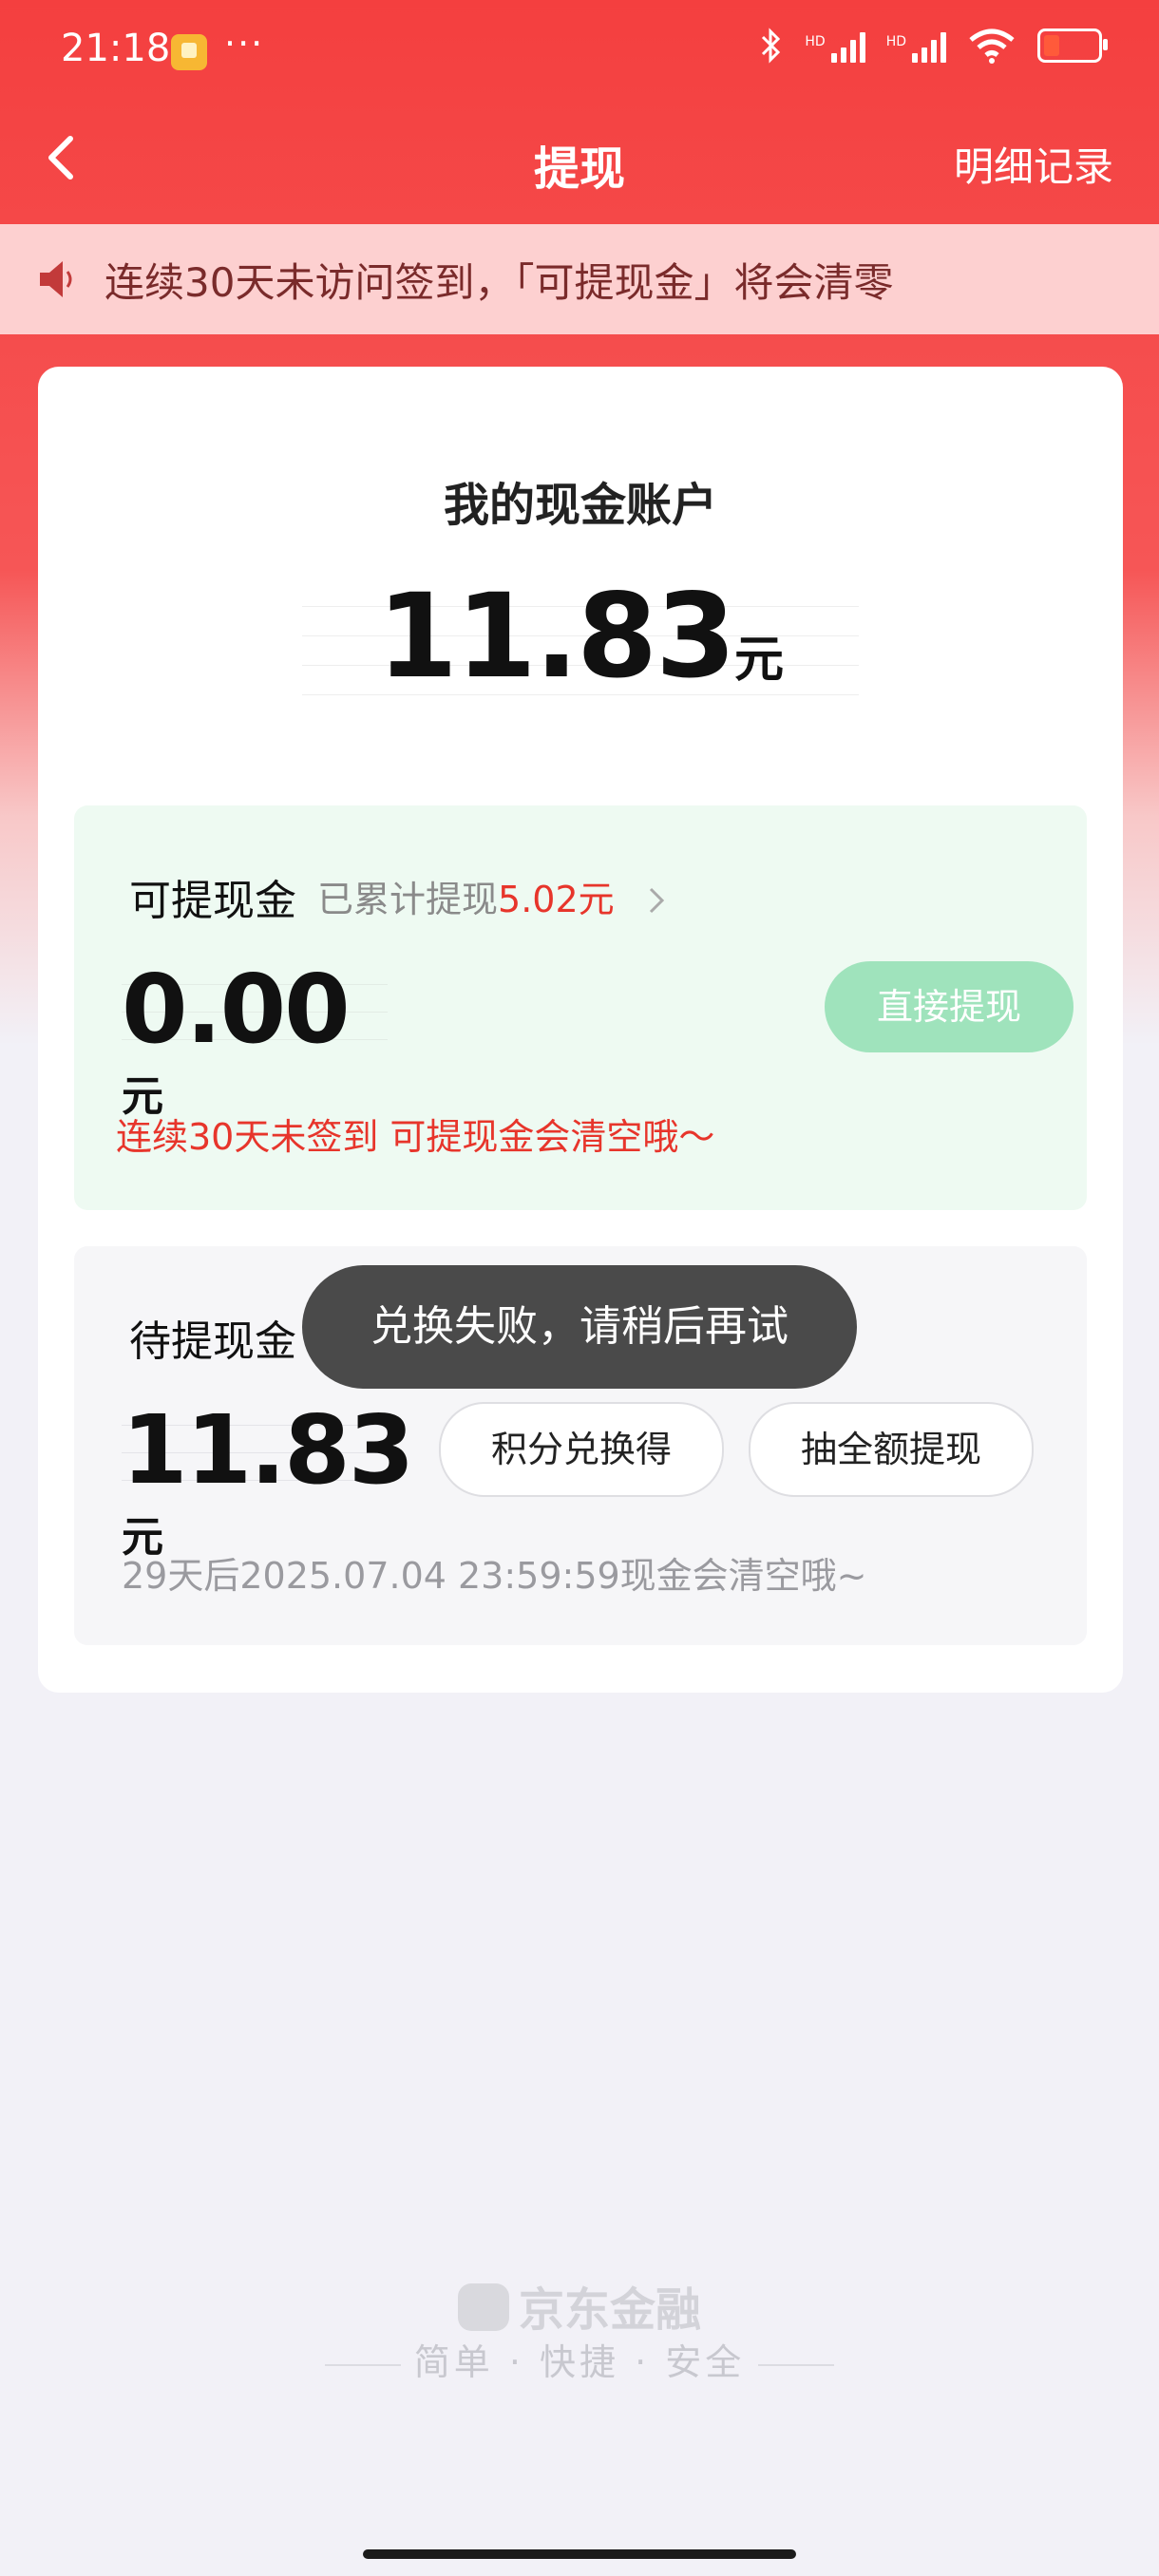 The image size is (1159, 2576). I want to click on lottery-full-withdraw-button: 抽全额提现, so click(891, 1449).